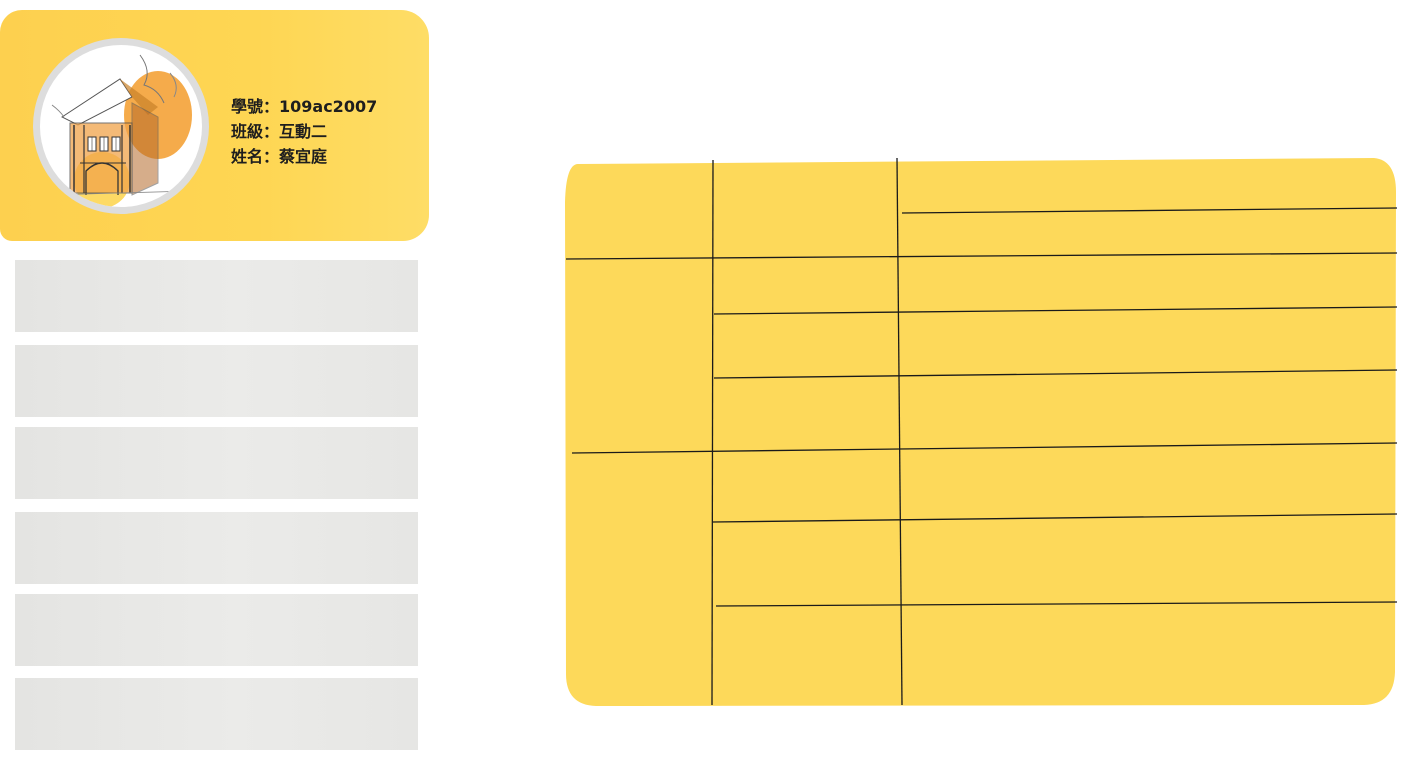 The image size is (1416, 764). I want to click on student-name-text: 姓名：蔡宜庭, so click(279, 156).